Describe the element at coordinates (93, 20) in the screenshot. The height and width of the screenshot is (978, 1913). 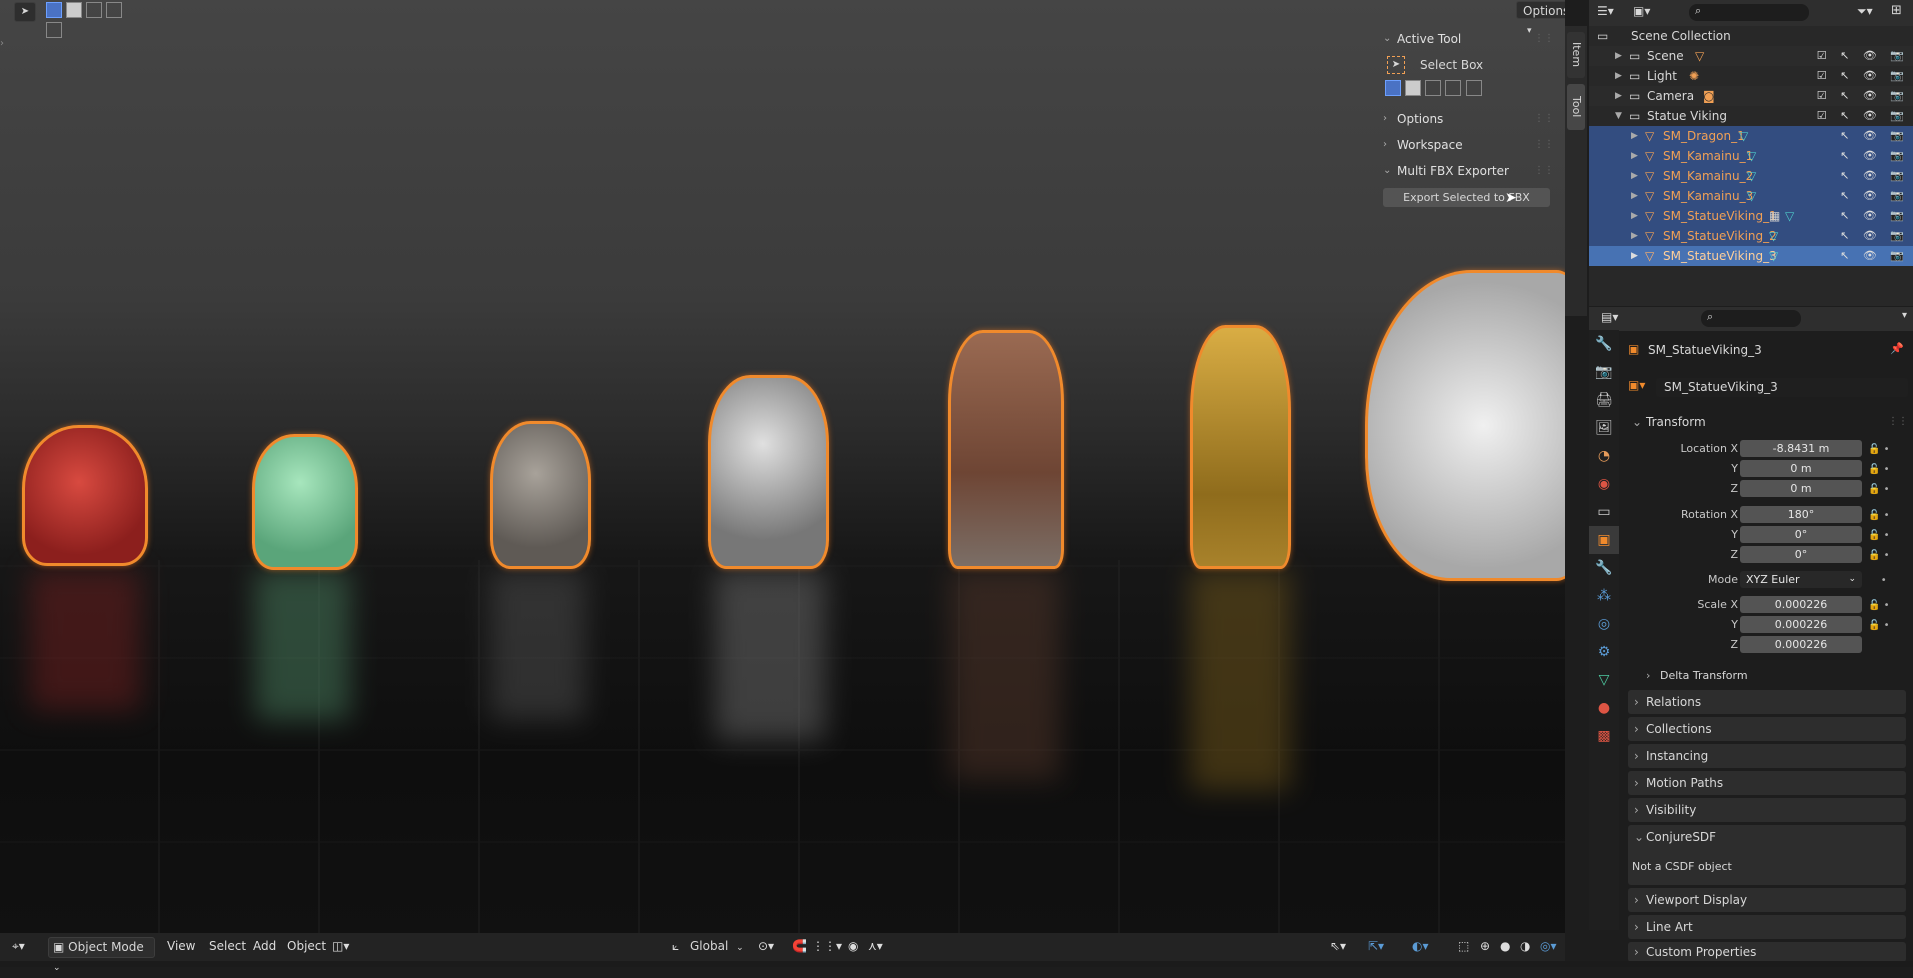
I see `selection-mode-buttons` at that location.